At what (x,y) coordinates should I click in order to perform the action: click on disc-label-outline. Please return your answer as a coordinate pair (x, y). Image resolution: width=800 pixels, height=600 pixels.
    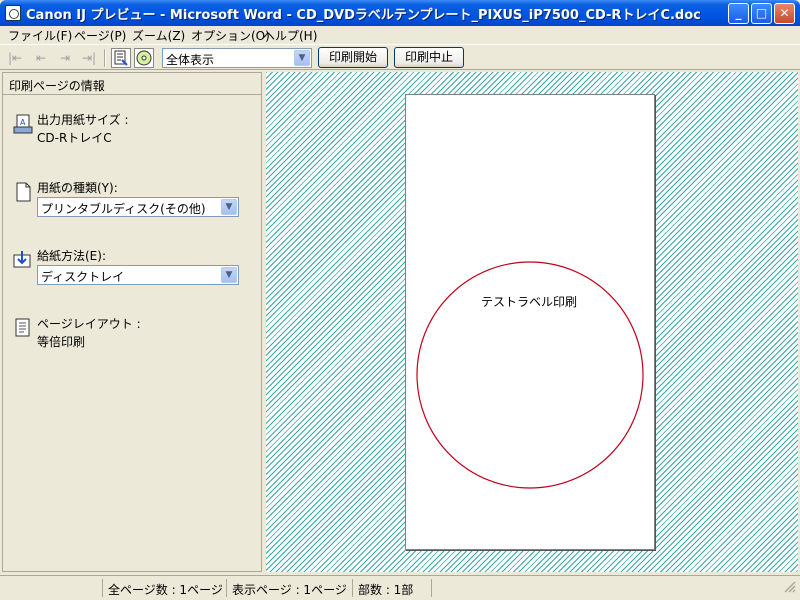
    Looking at the image, I should click on (530, 375).